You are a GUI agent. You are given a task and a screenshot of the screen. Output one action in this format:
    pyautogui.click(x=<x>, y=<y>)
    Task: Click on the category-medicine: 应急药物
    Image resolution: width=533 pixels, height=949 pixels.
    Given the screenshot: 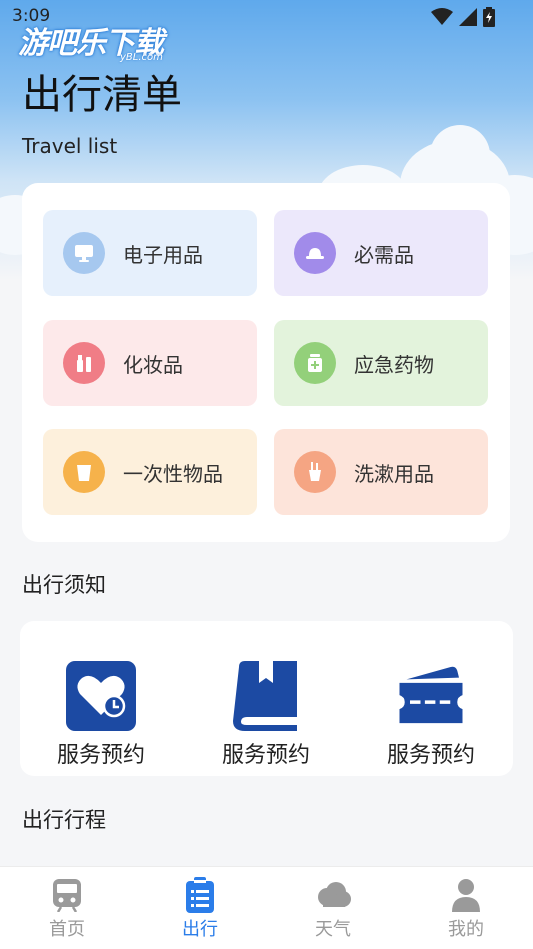 What is the action you would take?
    pyautogui.click(x=381, y=363)
    